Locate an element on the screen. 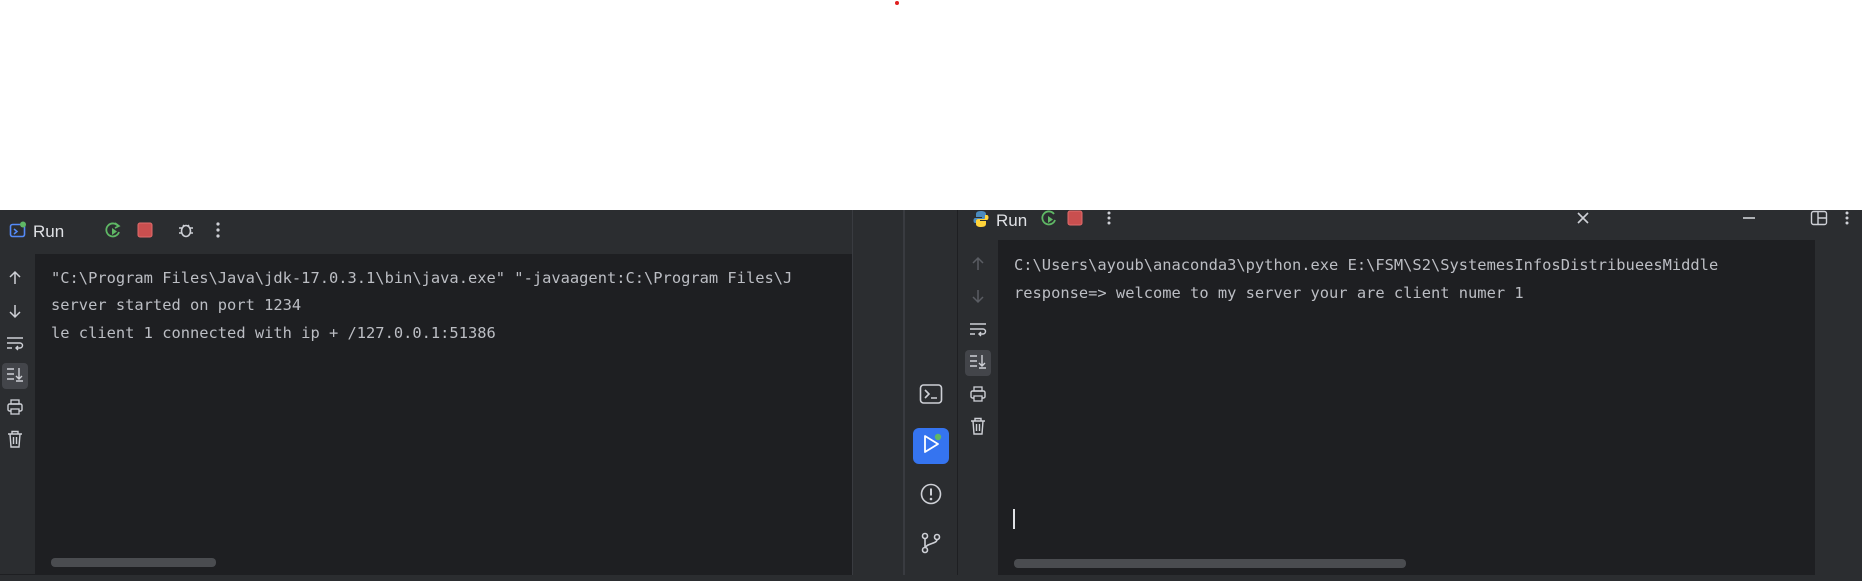 The width and height of the screenshot is (1862, 581). terminal-button is located at coordinates (931, 396).